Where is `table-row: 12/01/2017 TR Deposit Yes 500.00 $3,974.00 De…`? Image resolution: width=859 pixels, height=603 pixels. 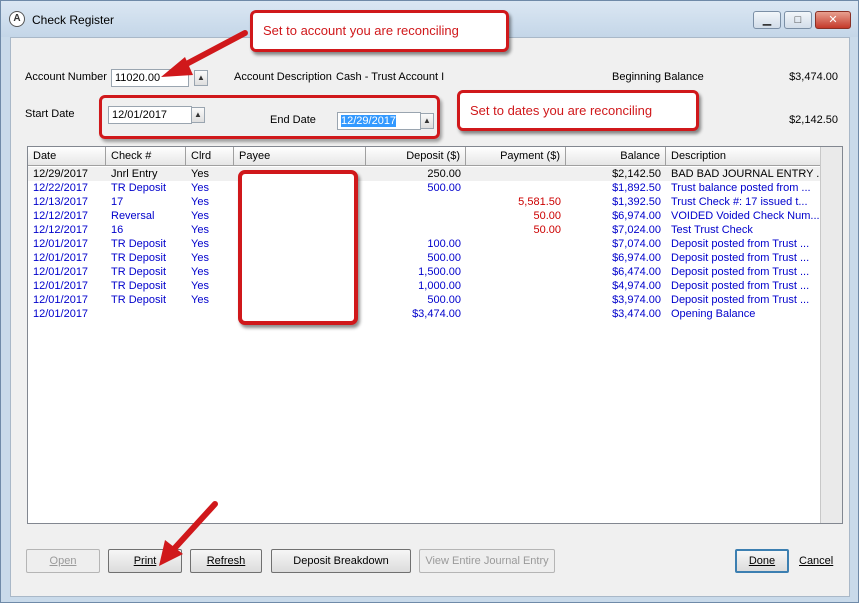
table-row: 12/01/2017 TR Deposit Yes 500.00 $3,974.00 De… is located at coordinates (424, 300).